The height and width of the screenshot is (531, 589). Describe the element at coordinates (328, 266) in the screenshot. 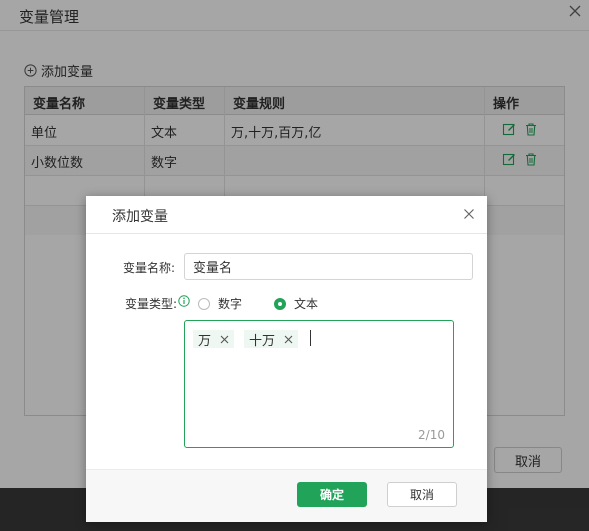

I see `variable-name-input` at that location.